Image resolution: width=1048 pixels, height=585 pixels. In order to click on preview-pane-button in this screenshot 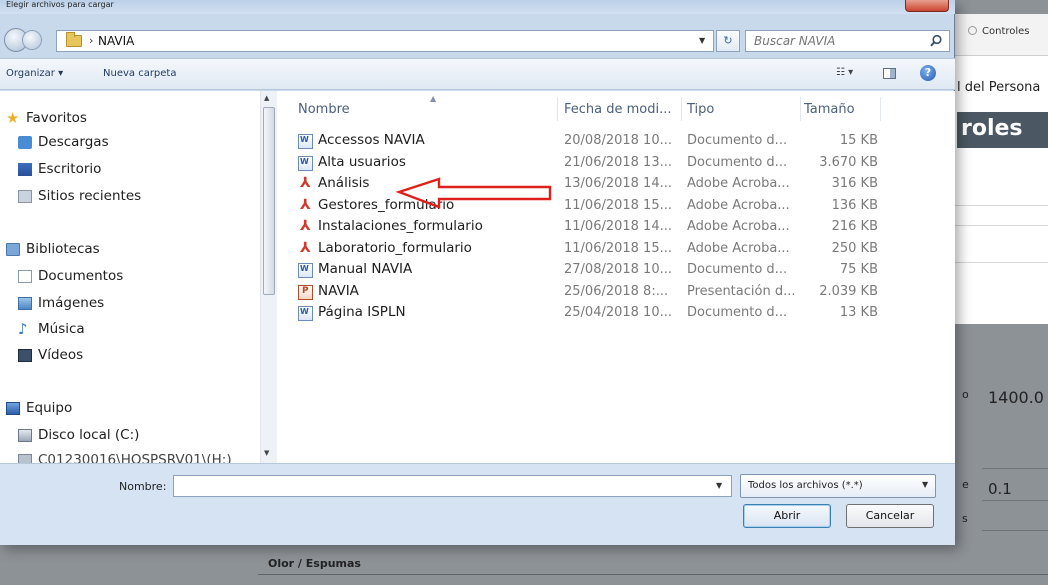, I will do `click(889, 73)`.